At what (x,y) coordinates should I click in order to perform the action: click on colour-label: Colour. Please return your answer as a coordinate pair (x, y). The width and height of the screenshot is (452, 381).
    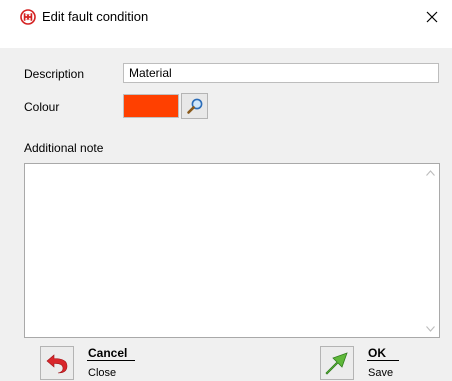
    Looking at the image, I should click on (42, 107).